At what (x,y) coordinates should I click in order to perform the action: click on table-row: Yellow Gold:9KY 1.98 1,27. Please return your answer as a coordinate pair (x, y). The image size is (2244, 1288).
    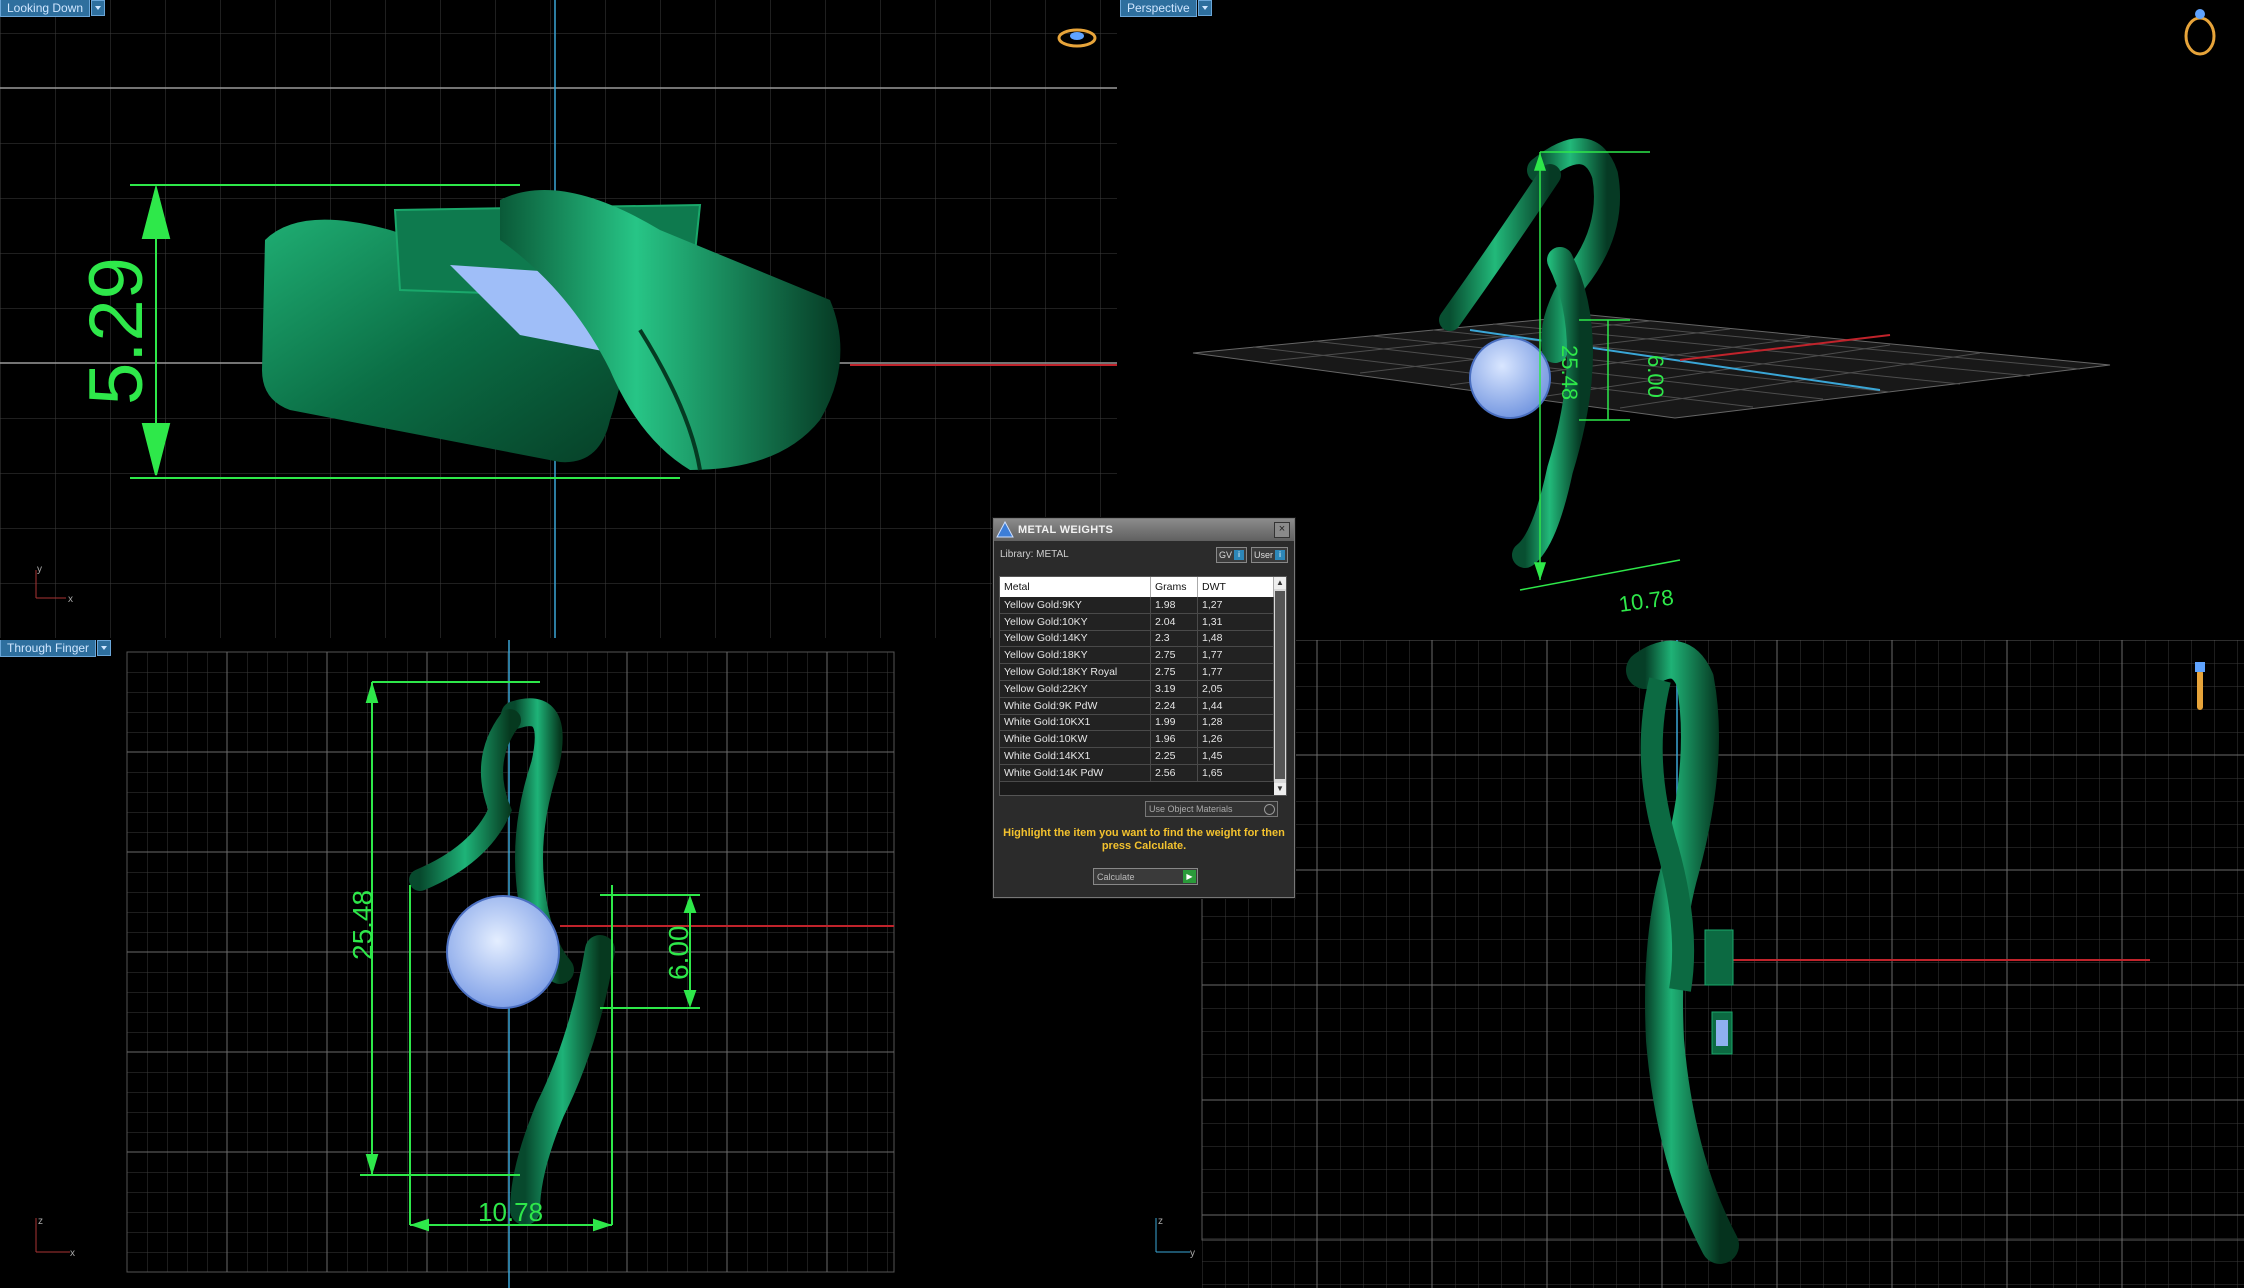
    Looking at the image, I should click on (1137, 605).